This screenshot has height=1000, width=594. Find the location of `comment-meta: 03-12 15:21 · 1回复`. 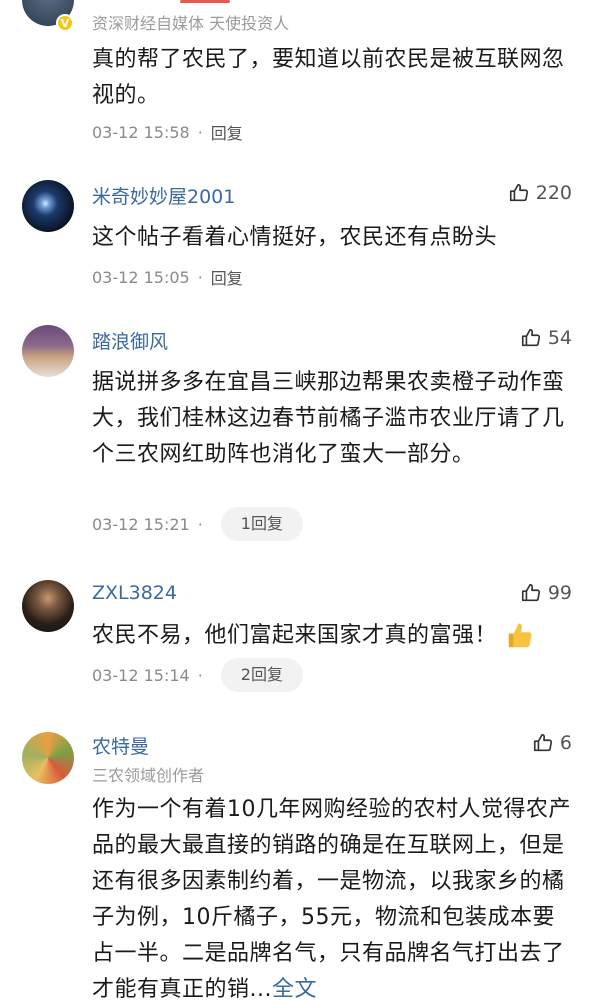

comment-meta: 03-12 15:21 · 1回复 is located at coordinates (197, 524).